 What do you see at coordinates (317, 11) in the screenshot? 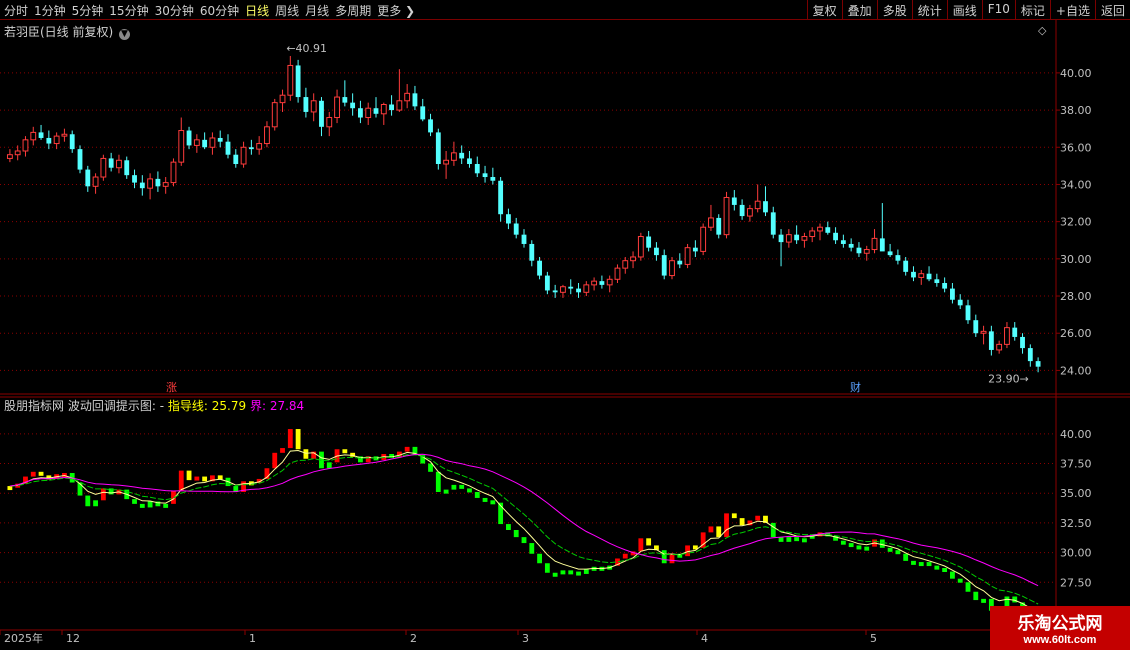
I see `period-tab: 月线` at bounding box center [317, 11].